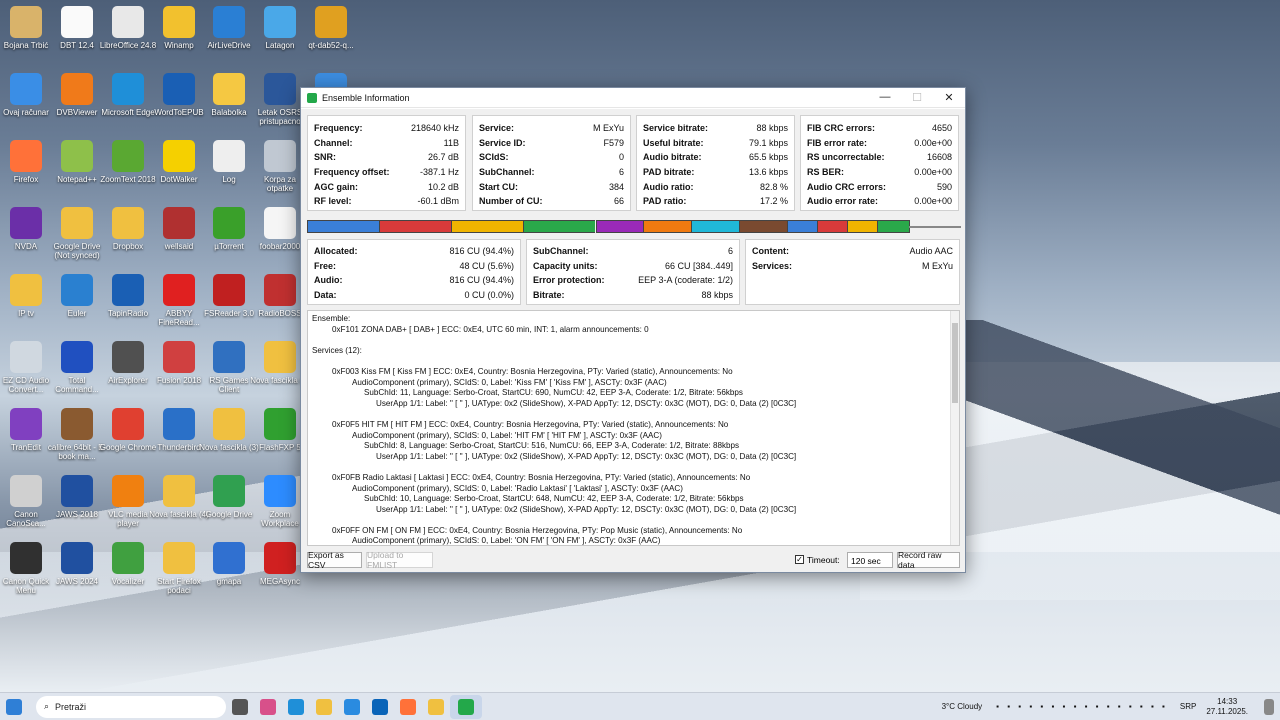 The image size is (1280, 720). Describe the element at coordinates (14, 706) in the screenshot. I see `start-icon` at that location.